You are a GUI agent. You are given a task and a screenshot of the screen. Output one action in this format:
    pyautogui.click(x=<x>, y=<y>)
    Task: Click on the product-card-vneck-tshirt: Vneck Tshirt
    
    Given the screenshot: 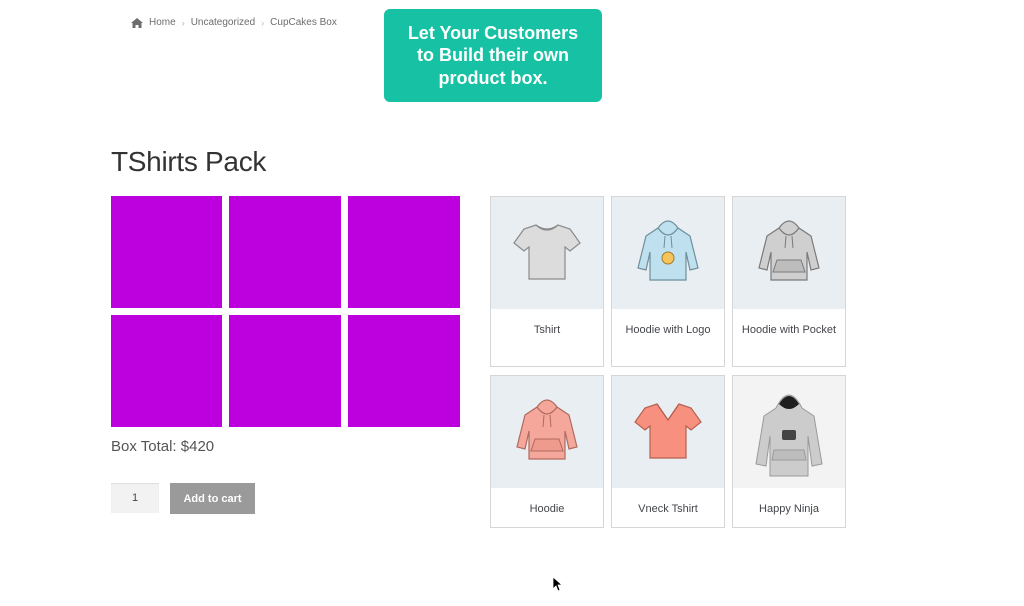 What is the action you would take?
    pyautogui.click(x=668, y=451)
    